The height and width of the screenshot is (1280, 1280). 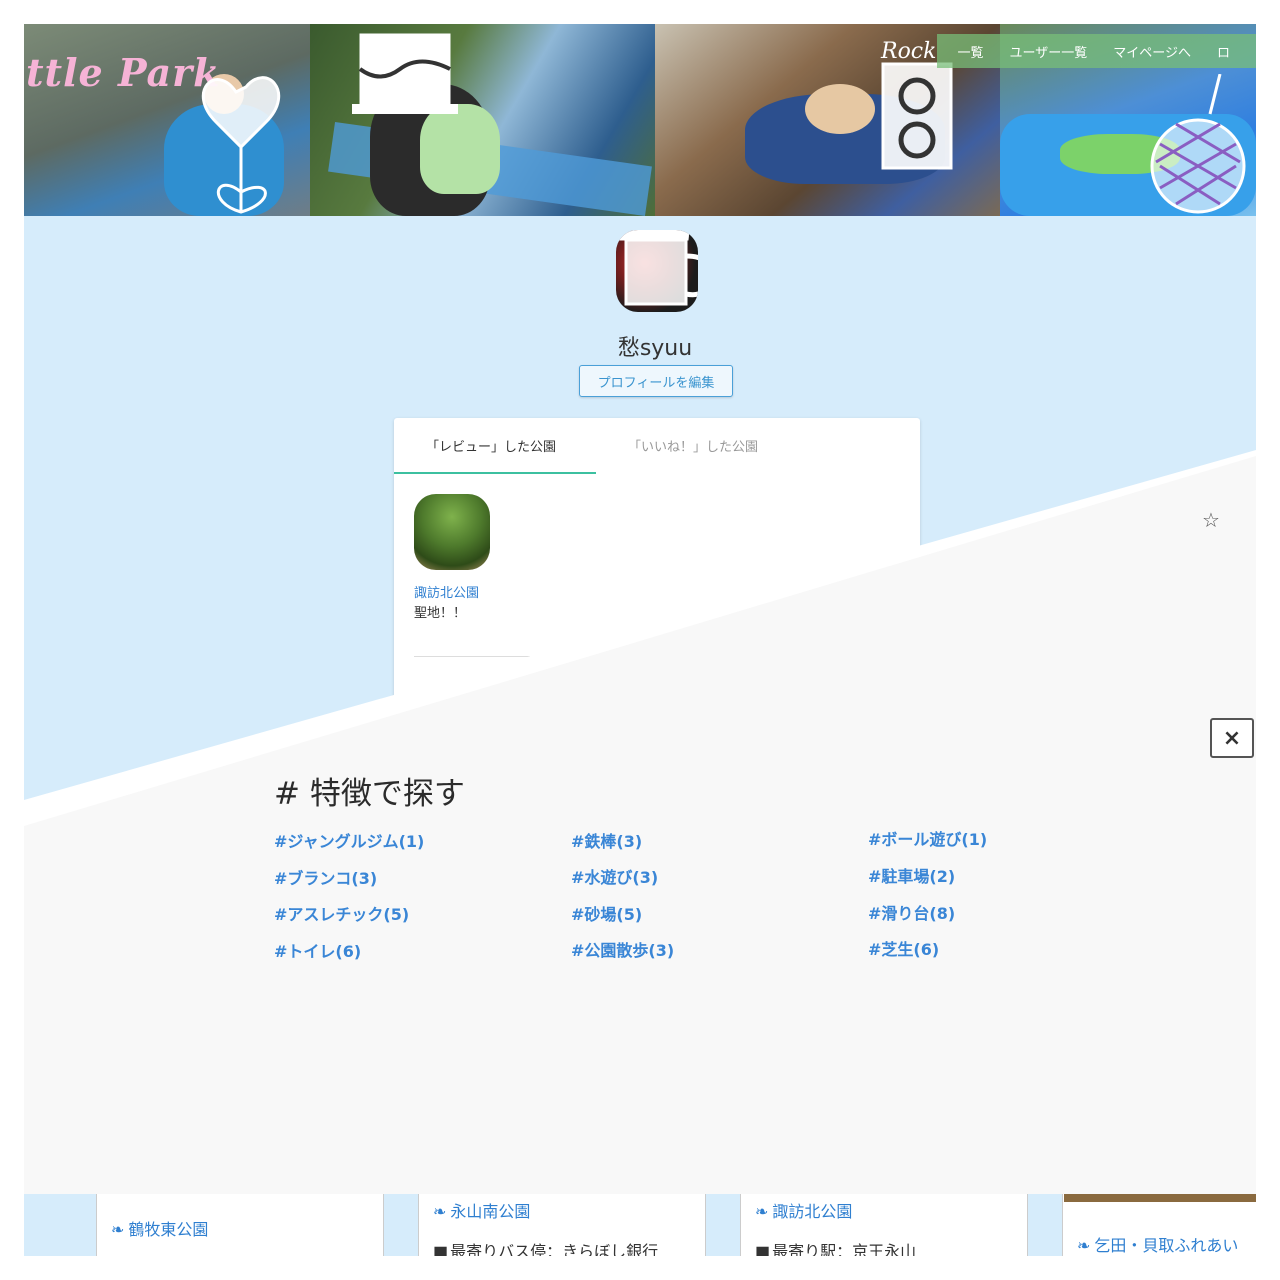 I want to click on tag-link: #ブランコ(3), so click(x=325, y=877).